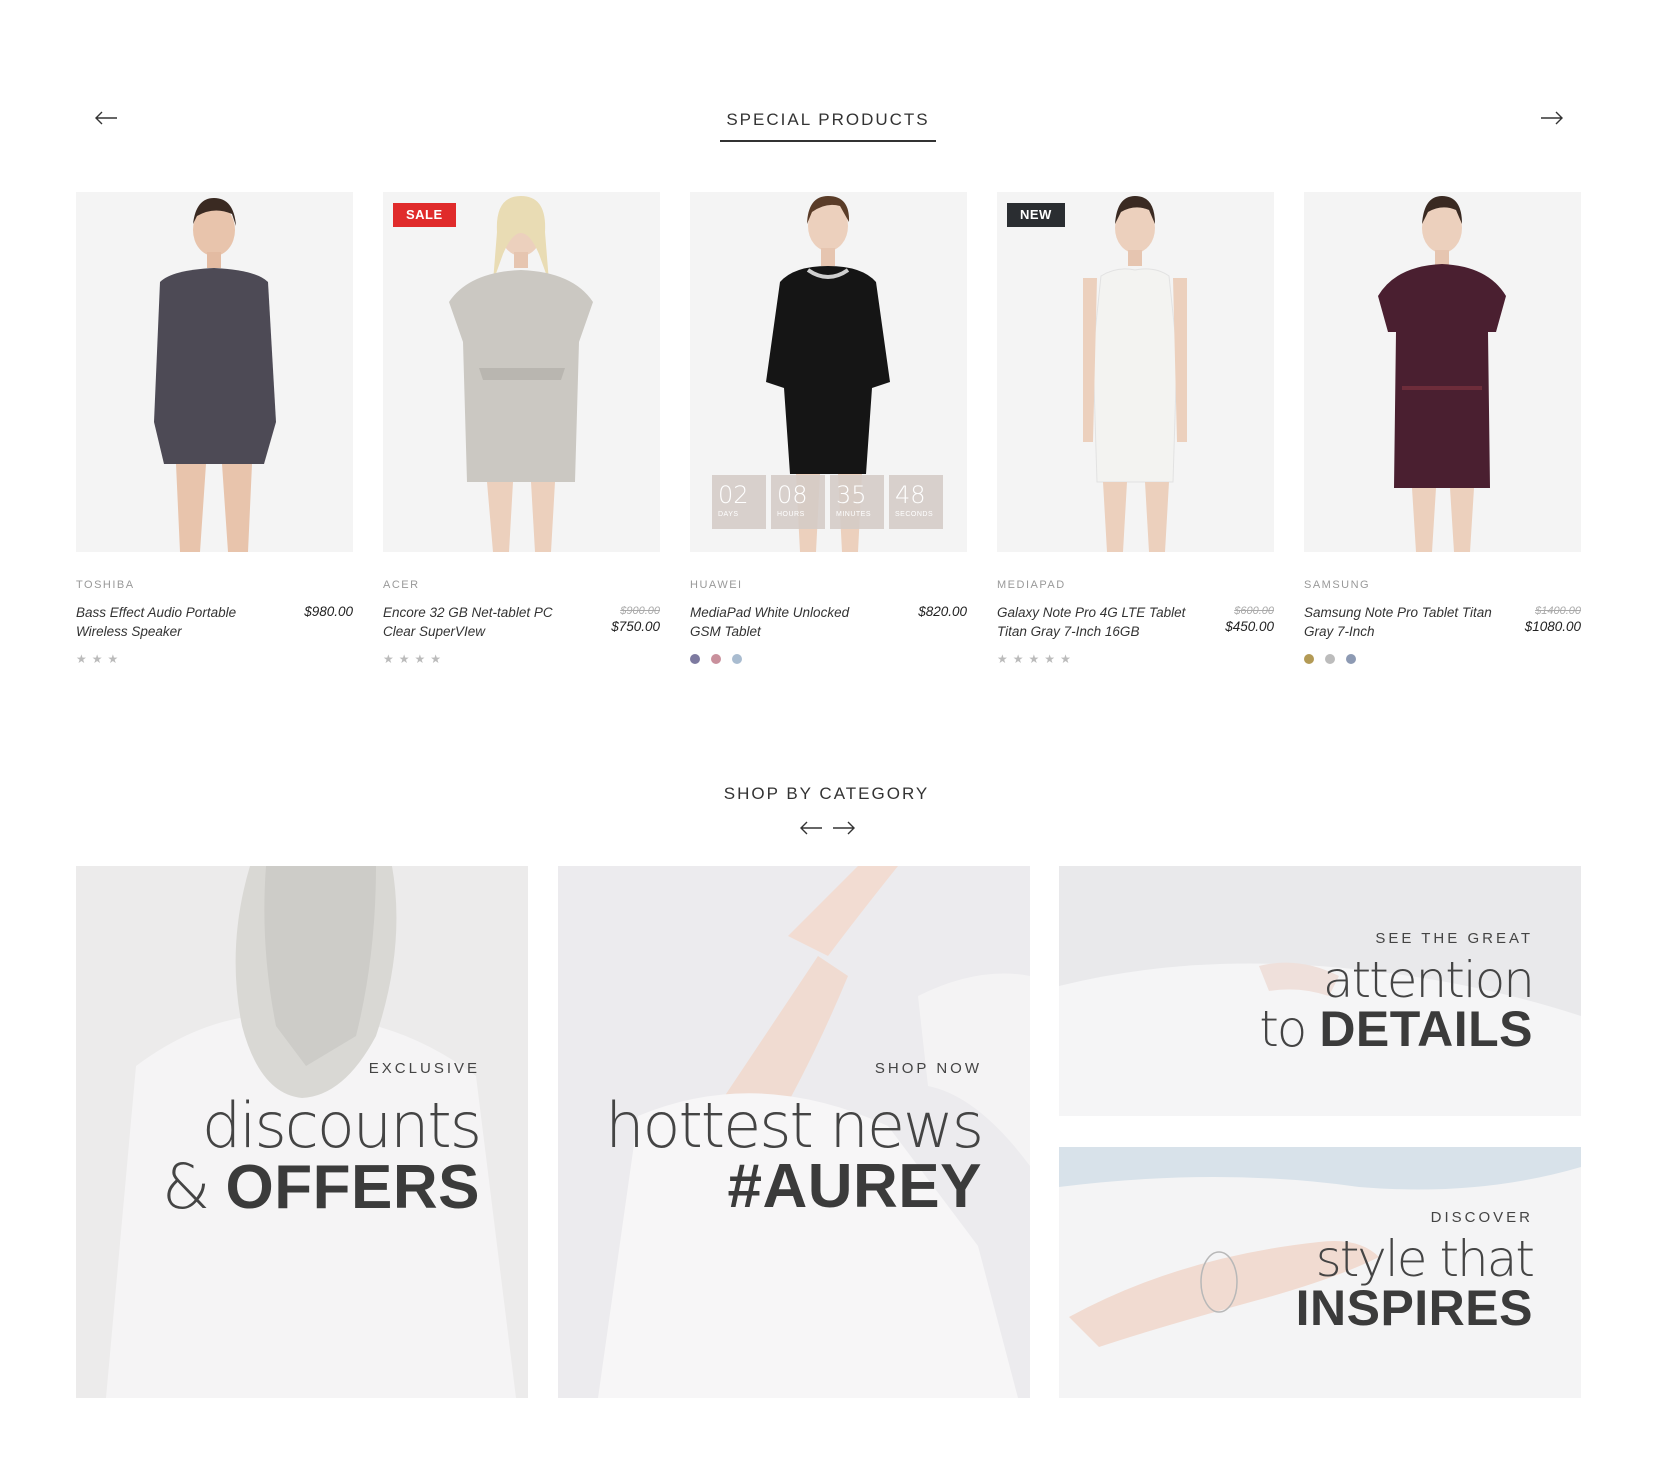  I want to click on product-old-price: $900.00, so click(640, 611).